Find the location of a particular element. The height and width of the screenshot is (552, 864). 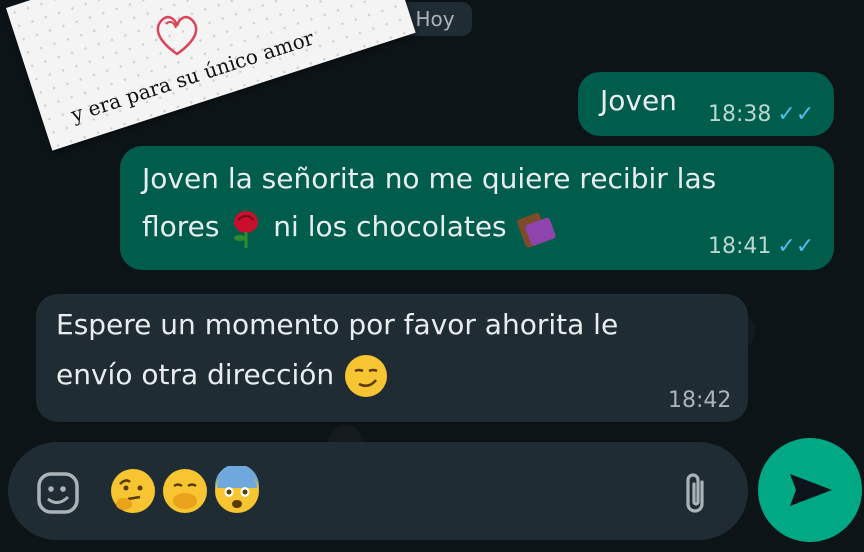

thinking-face-emoji-icon is located at coordinates (133, 491).